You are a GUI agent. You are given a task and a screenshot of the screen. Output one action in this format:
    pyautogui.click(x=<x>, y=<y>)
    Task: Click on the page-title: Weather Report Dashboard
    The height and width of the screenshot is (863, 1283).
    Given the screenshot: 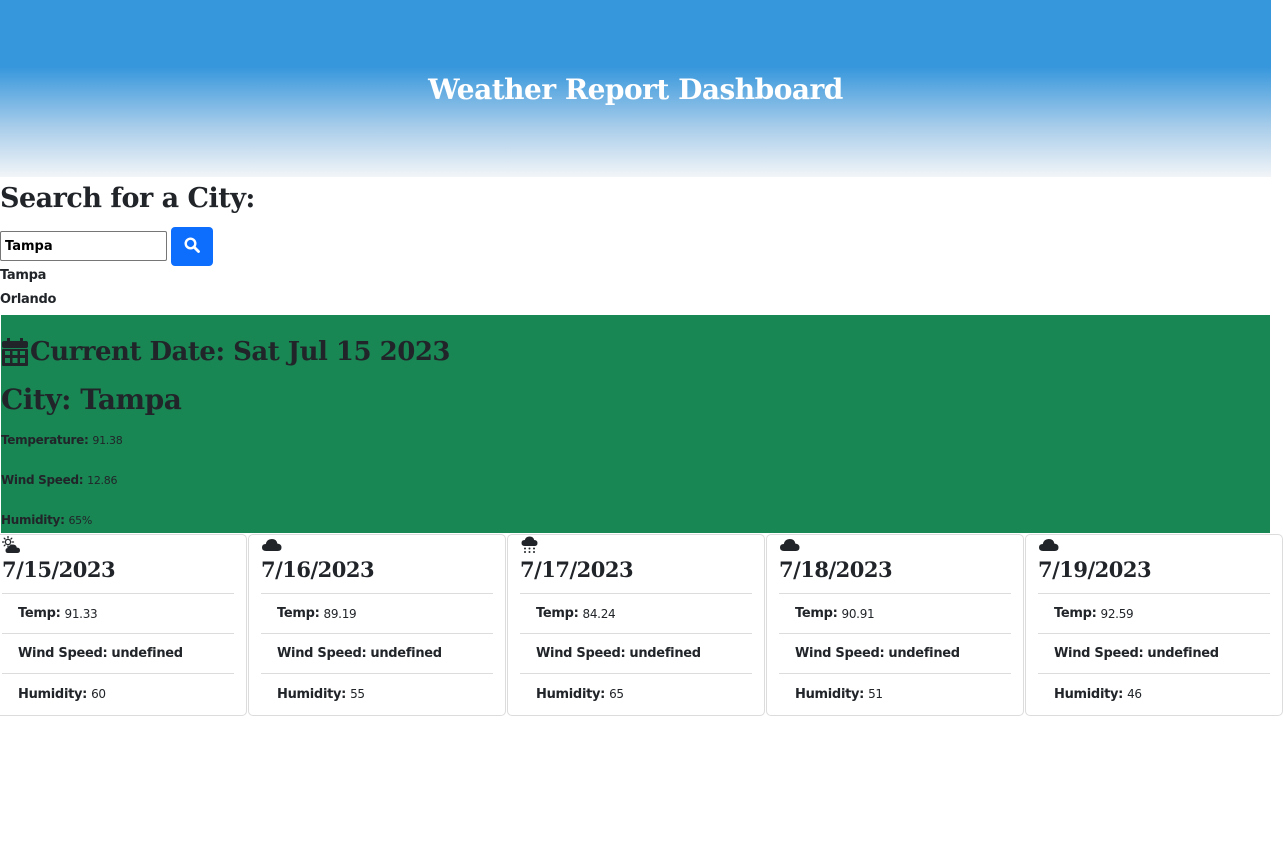 What is the action you would take?
    pyautogui.click(x=635, y=89)
    